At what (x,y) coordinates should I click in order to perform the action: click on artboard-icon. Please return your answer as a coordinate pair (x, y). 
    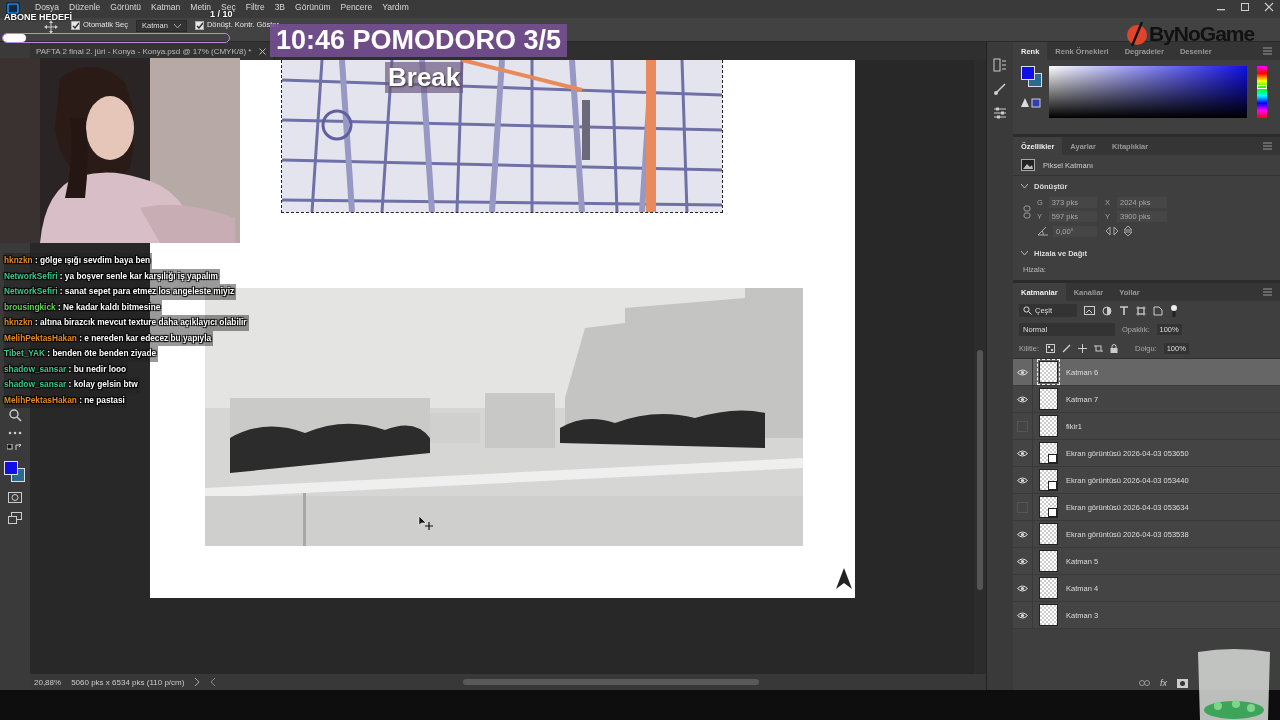
    Looking at the image, I should click on (1098, 348).